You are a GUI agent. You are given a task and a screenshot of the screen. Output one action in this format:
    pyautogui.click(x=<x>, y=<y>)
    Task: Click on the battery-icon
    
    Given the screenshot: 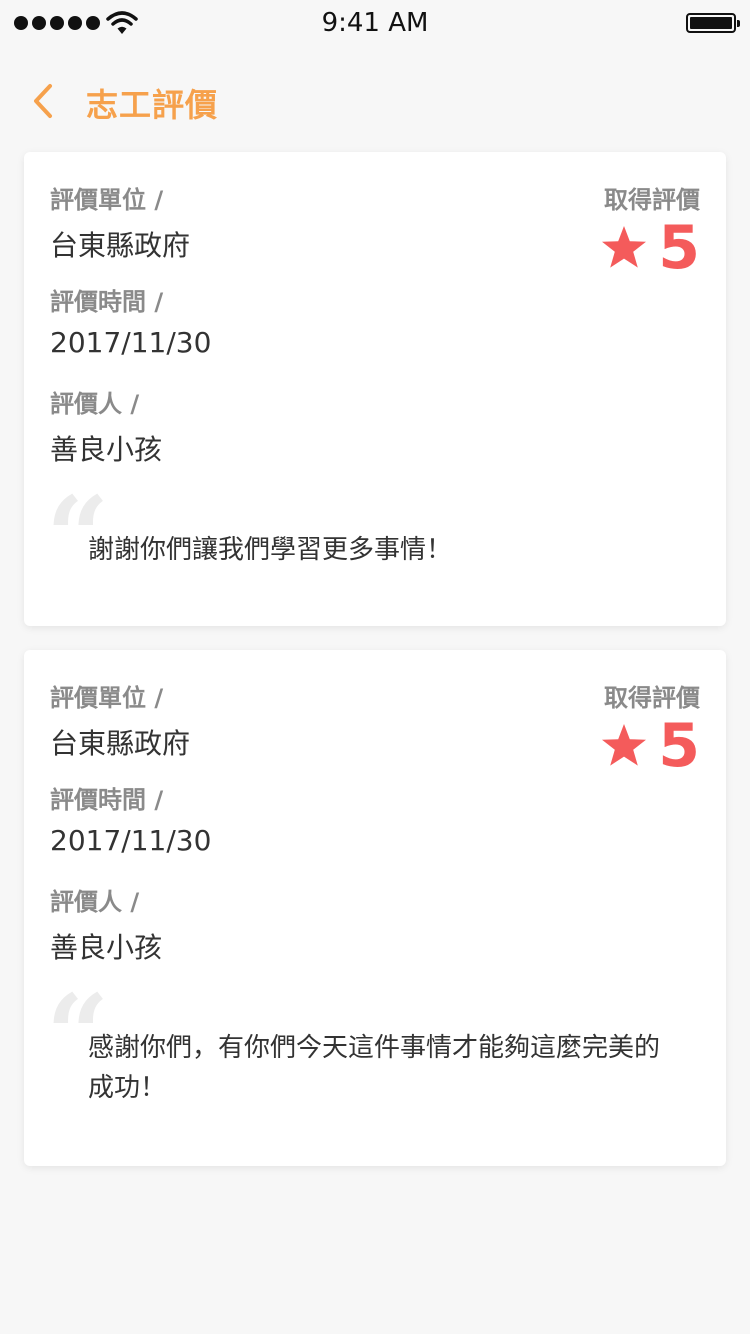 What is the action you would take?
    pyautogui.click(x=713, y=23)
    